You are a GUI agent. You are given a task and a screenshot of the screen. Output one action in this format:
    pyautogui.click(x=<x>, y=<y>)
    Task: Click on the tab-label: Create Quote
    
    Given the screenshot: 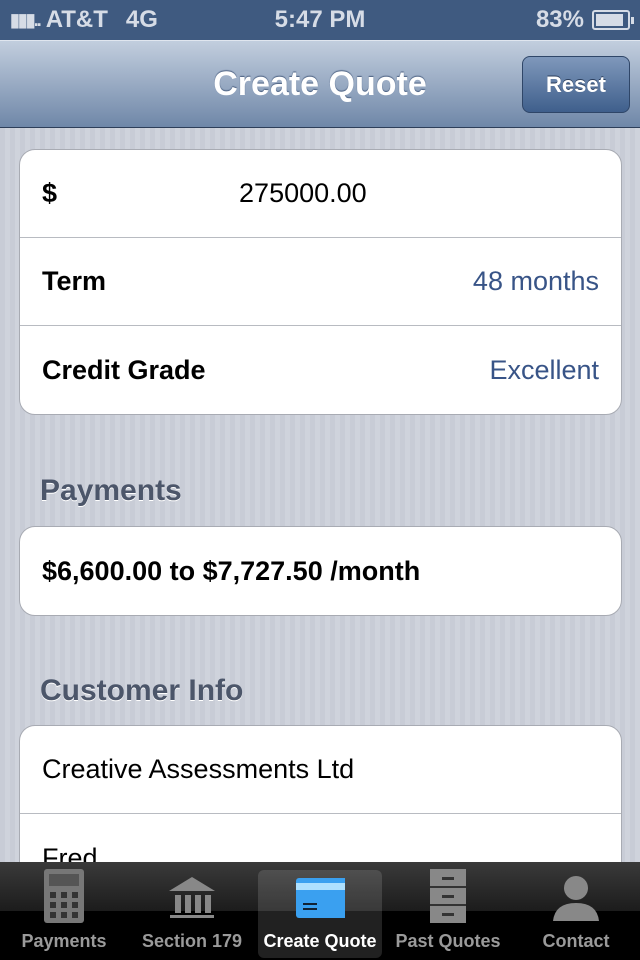 What is the action you would take?
    pyautogui.click(x=320, y=941)
    